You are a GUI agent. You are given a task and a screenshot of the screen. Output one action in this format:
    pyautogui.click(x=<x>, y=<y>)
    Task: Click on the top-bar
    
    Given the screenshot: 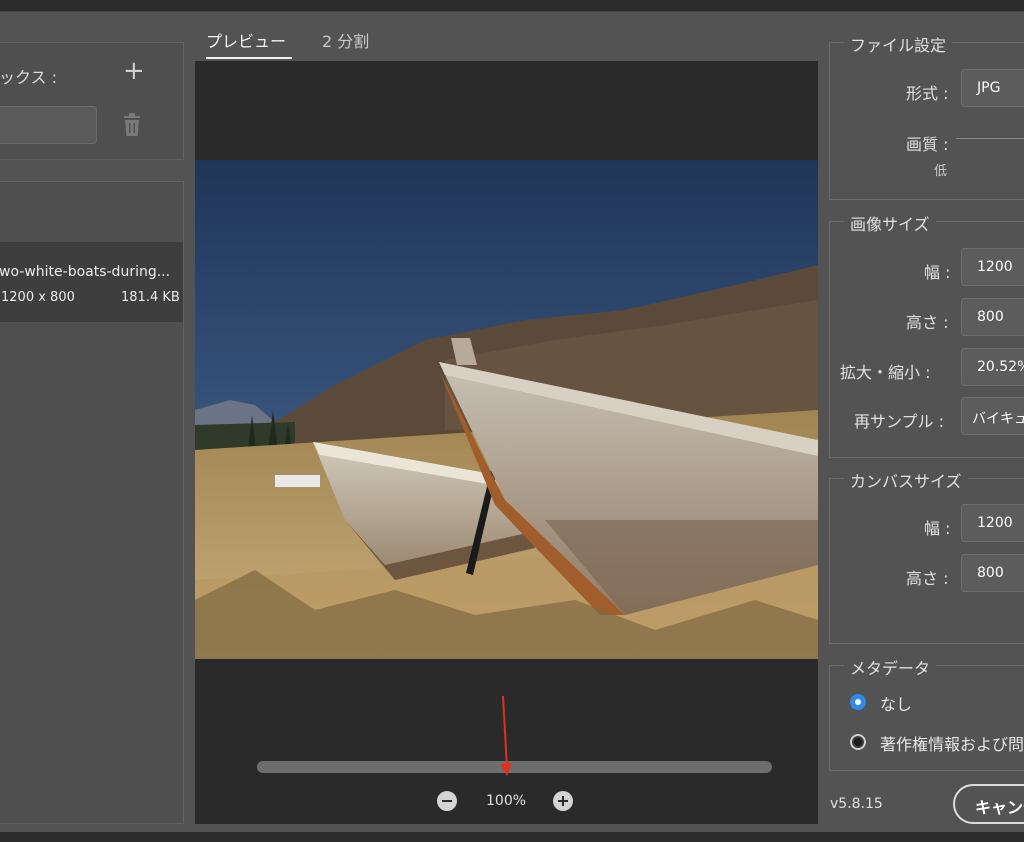 What is the action you would take?
    pyautogui.click(x=512, y=6)
    